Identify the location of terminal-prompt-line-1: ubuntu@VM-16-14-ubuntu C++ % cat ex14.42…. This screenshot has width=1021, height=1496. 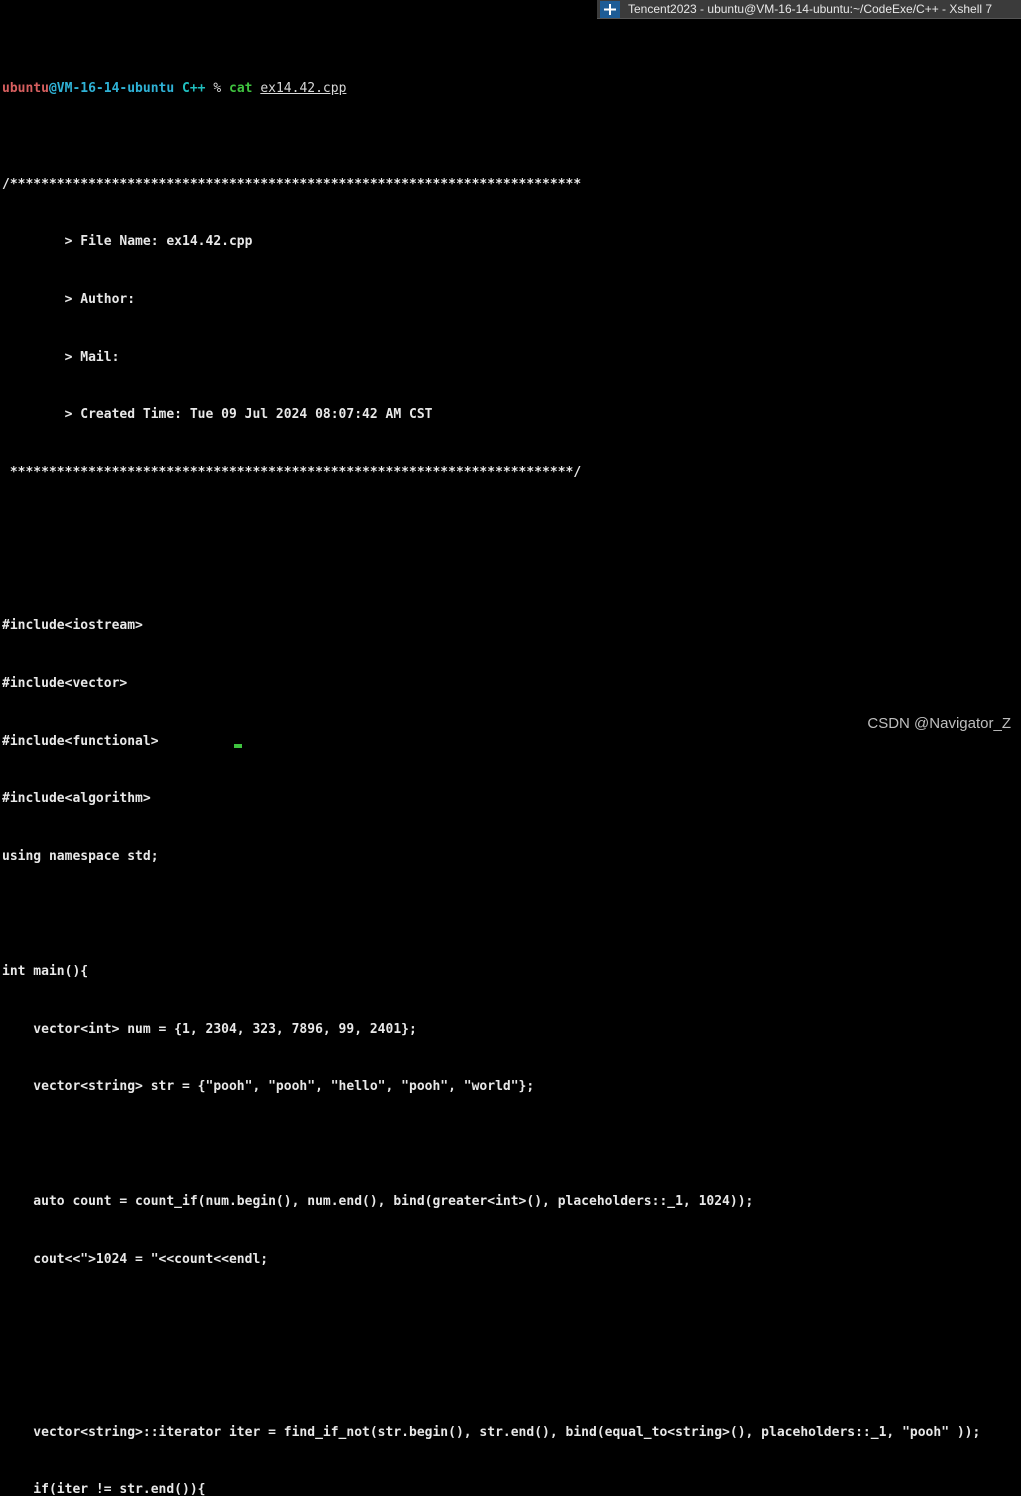
(511, 88).